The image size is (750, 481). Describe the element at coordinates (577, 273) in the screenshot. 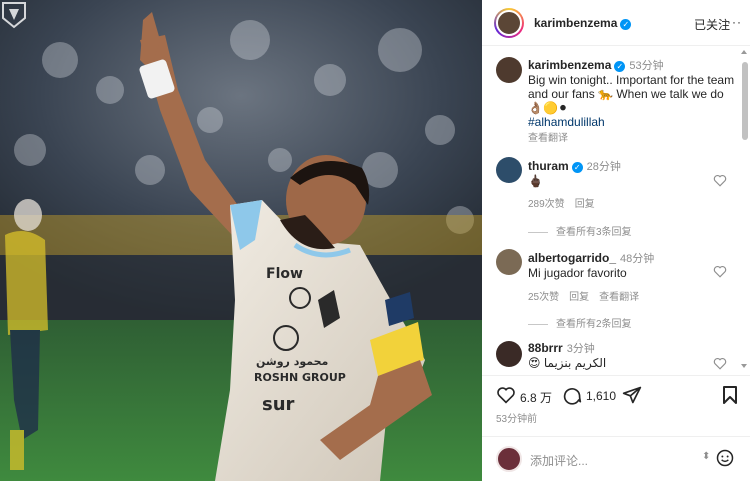

I see `comment-text: Mi jugador favorito` at that location.